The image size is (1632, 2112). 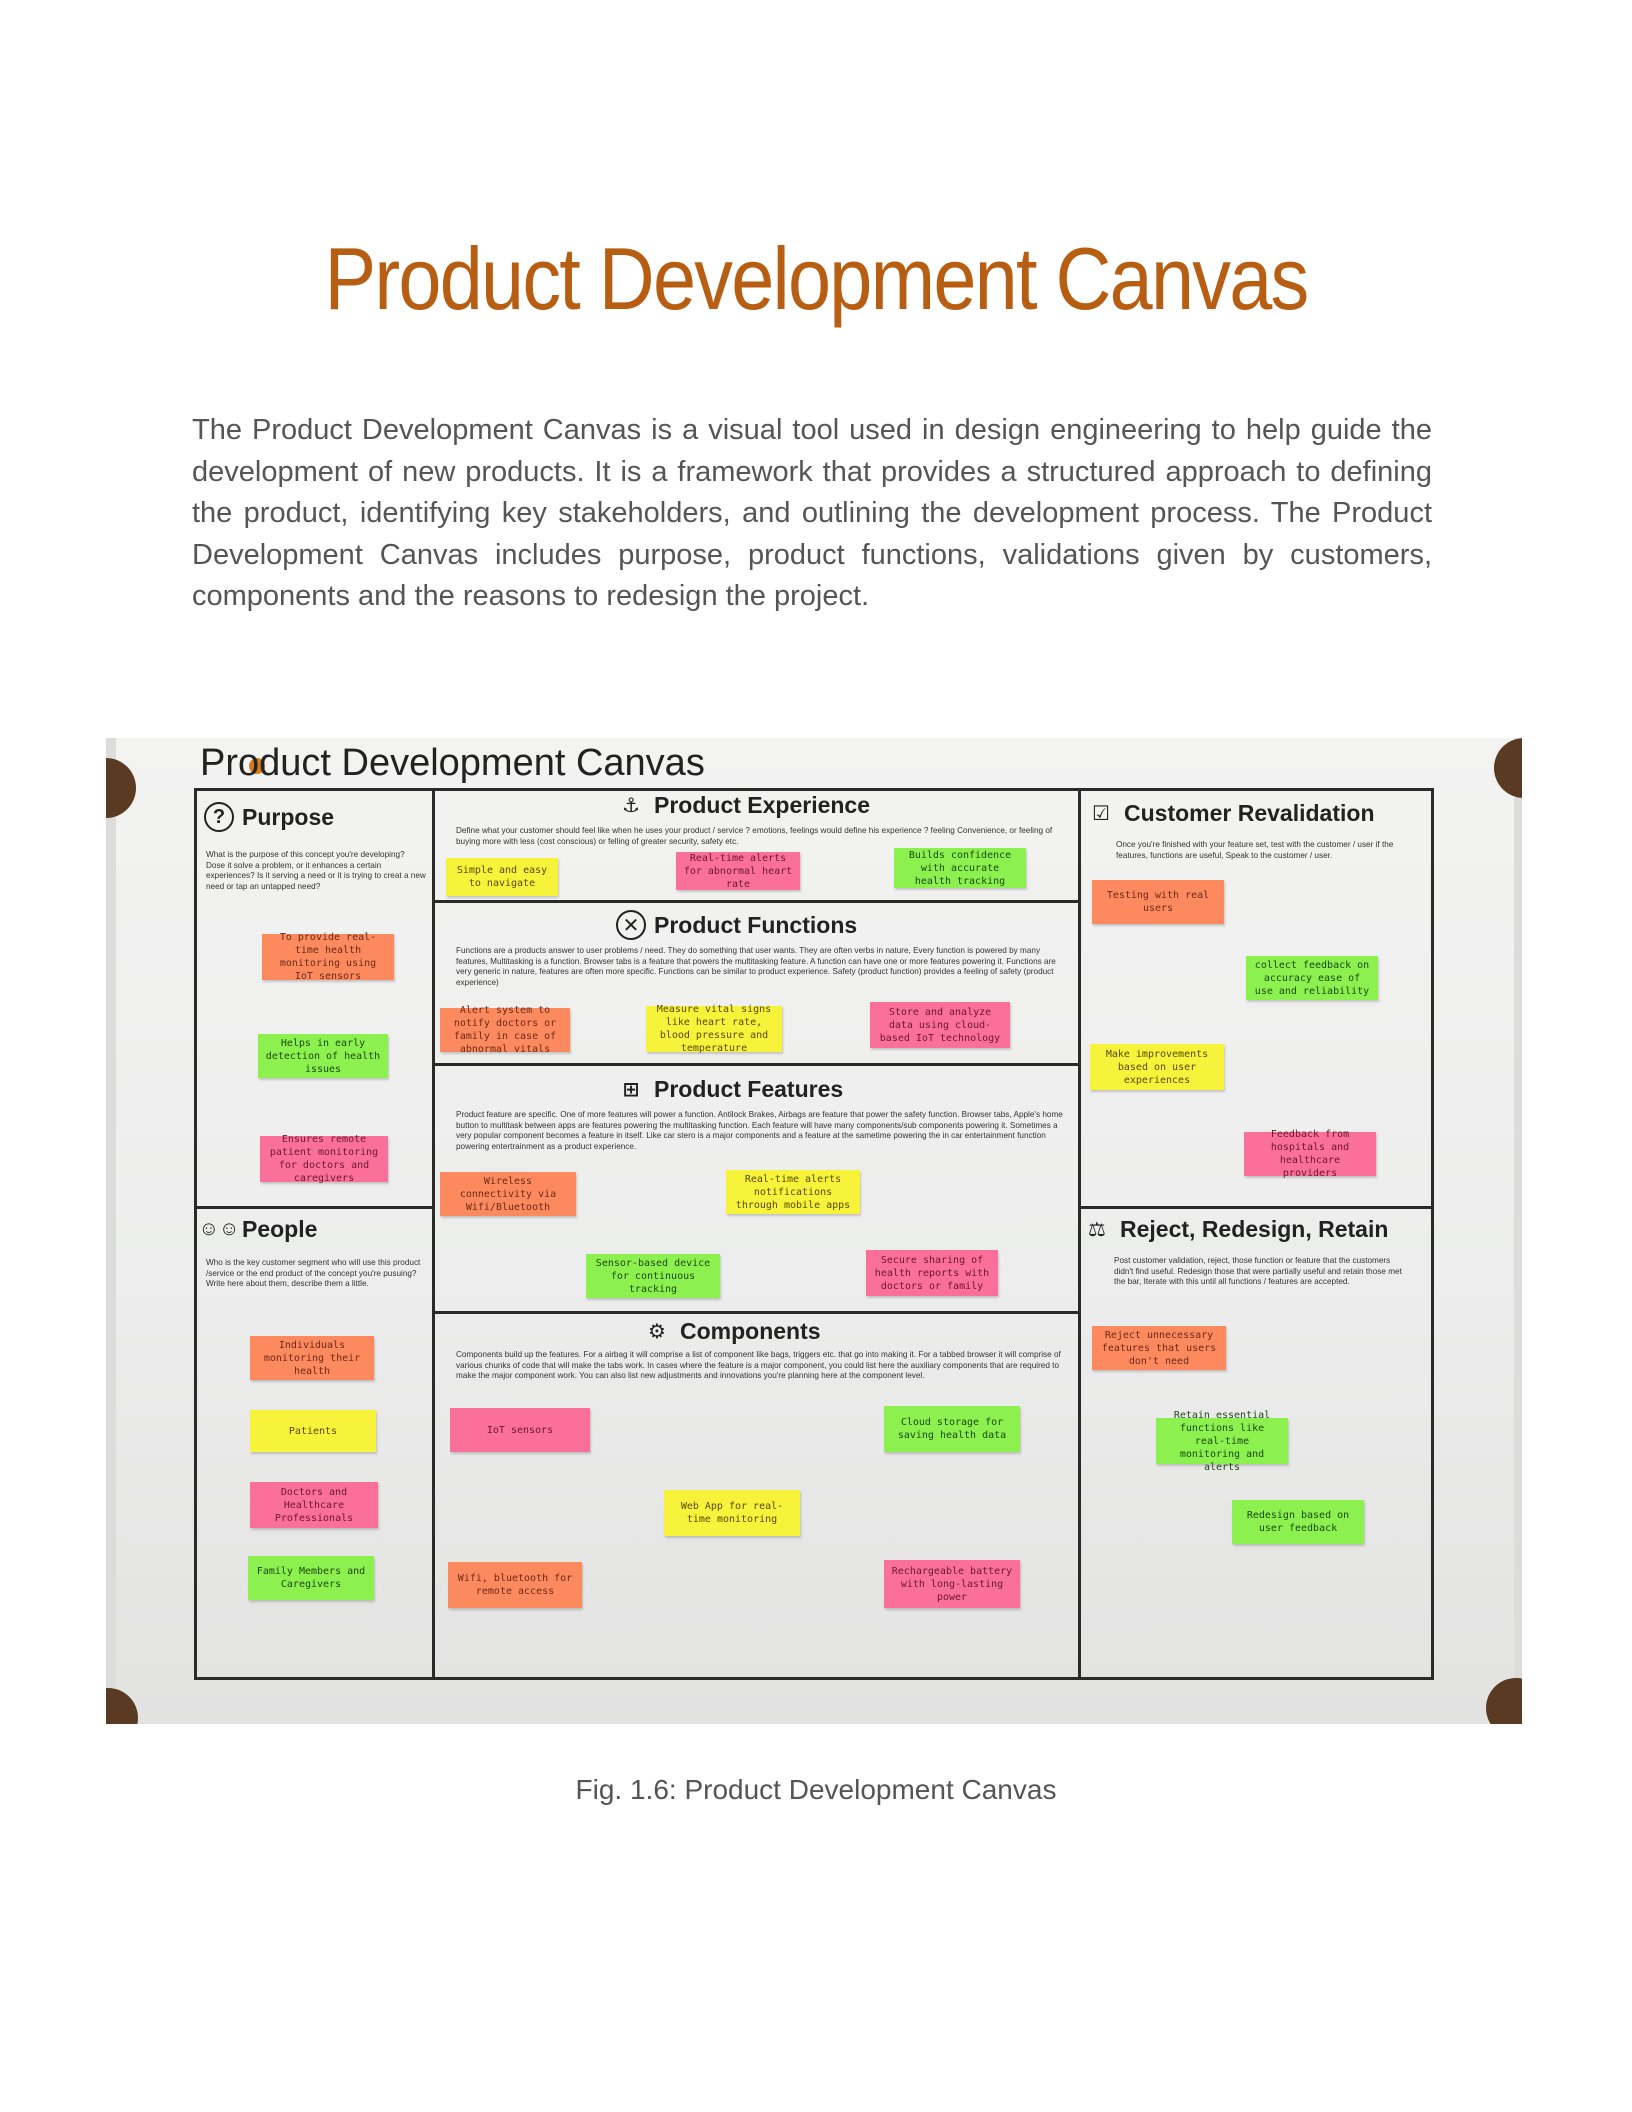 What do you see at coordinates (732, 1513) in the screenshot?
I see `components-note-3: Web App for real-time monitoring` at bounding box center [732, 1513].